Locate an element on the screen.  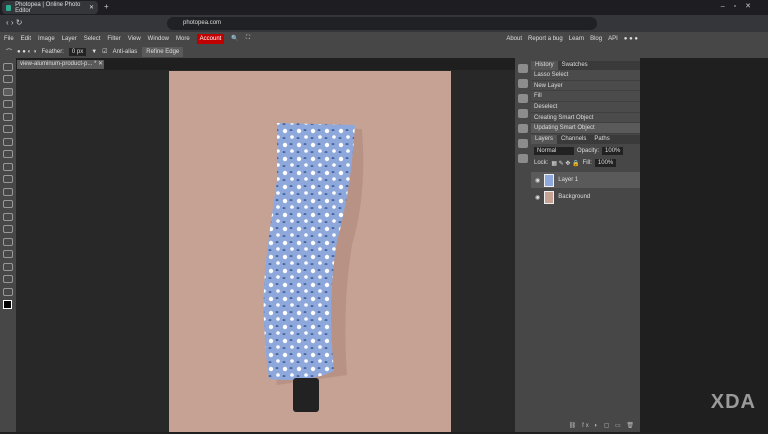
history-item: New Layer is located at coordinates (585, 86).